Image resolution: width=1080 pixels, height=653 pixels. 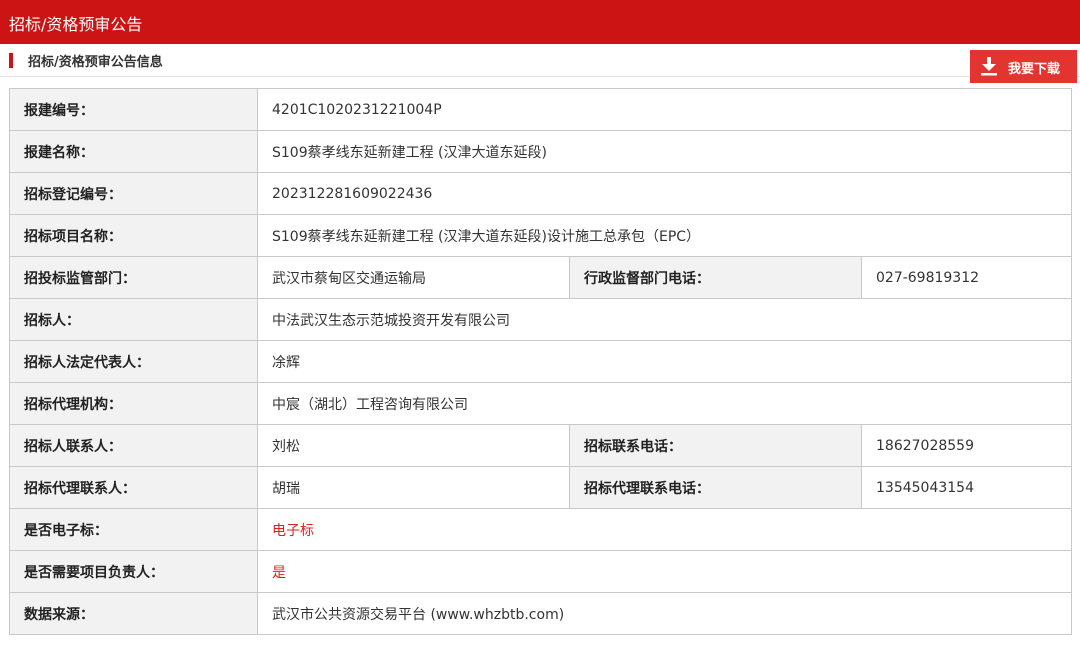 What do you see at coordinates (11, 60) in the screenshot?
I see `section-marker` at bounding box center [11, 60].